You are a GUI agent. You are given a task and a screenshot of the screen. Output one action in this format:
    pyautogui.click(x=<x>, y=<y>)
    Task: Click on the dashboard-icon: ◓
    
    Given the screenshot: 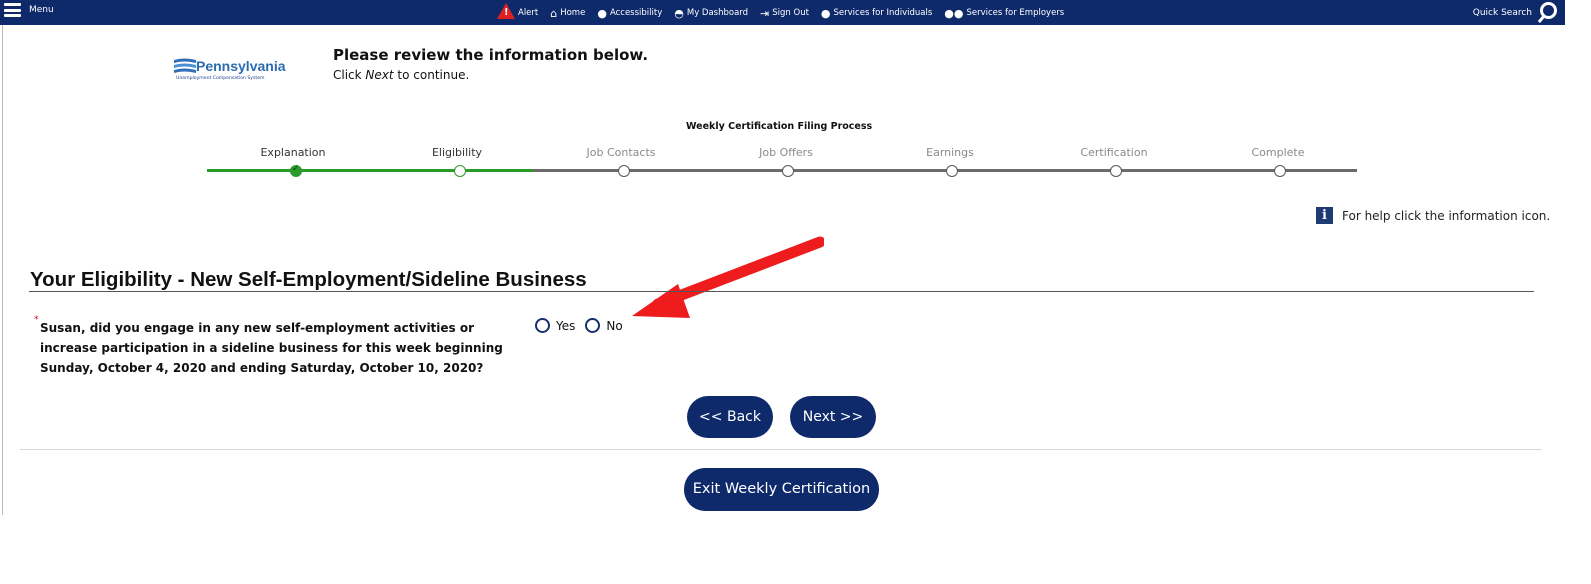 What is the action you would take?
    pyautogui.click(x=679, y=13)
    